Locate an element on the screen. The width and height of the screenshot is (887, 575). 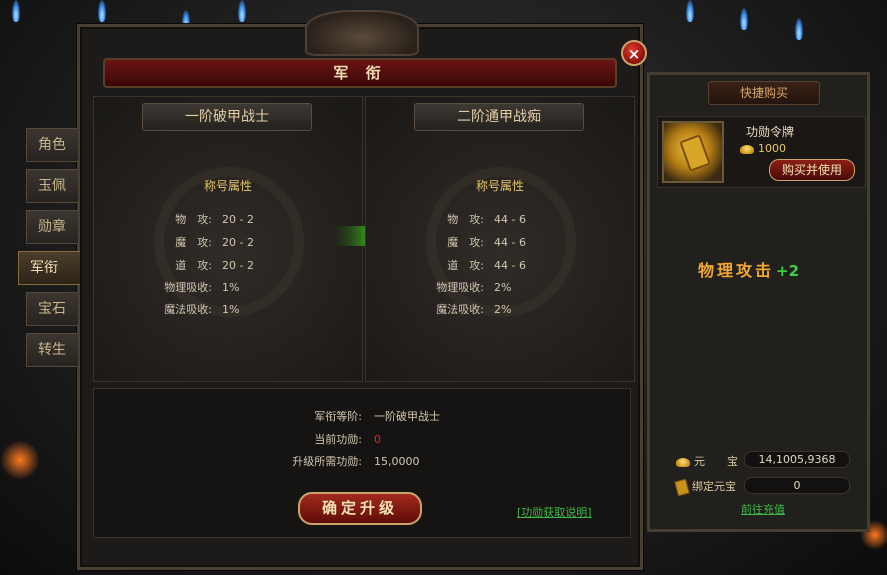
attr-row: 道 攻: 20 - 2 is located at coordinates (203, 265).